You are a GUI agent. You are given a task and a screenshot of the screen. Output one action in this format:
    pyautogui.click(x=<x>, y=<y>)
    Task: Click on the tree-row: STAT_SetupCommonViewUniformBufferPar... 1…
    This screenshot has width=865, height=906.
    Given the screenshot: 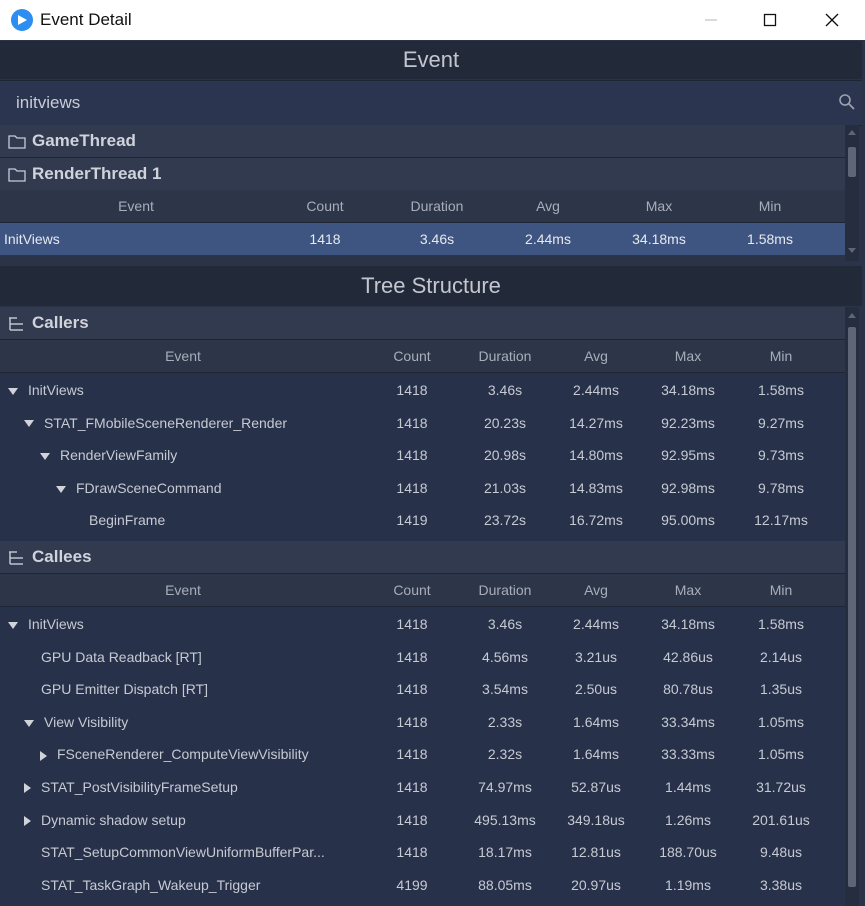 What is the action you would take?
    pyautogui.click(x=422, y=852)
    